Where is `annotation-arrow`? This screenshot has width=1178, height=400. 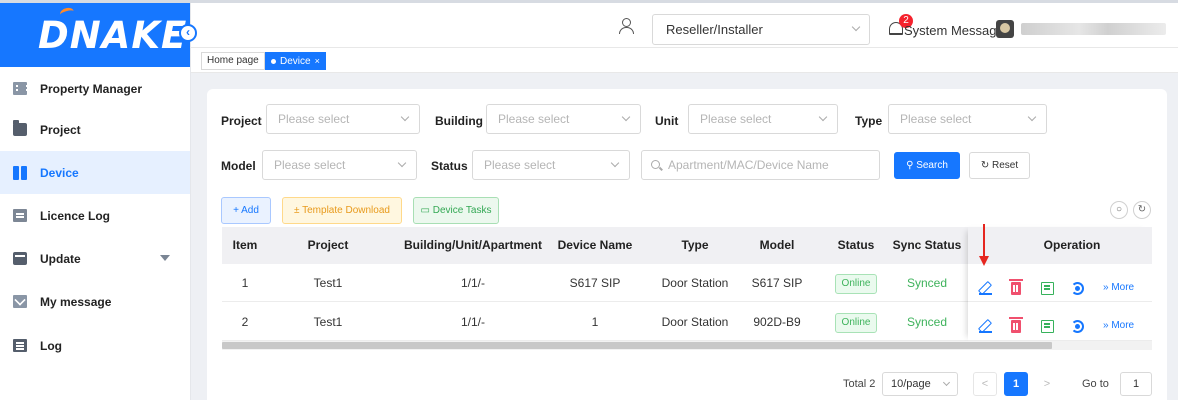 annotation-arrow is located at coordinates (984, 245).